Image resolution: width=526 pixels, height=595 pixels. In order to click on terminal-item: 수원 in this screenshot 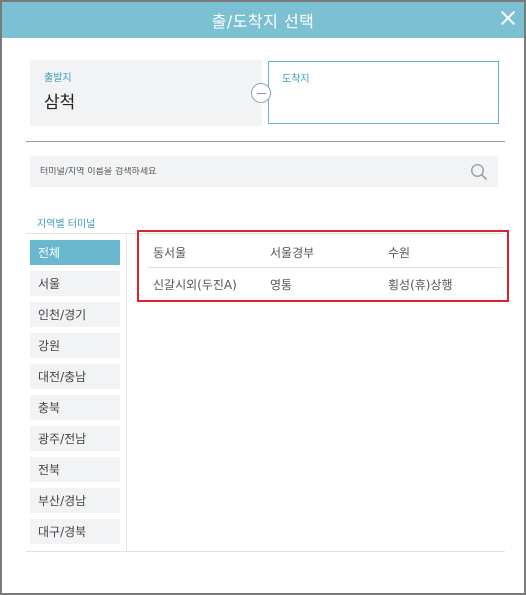, I will do `click(399, 252)`.